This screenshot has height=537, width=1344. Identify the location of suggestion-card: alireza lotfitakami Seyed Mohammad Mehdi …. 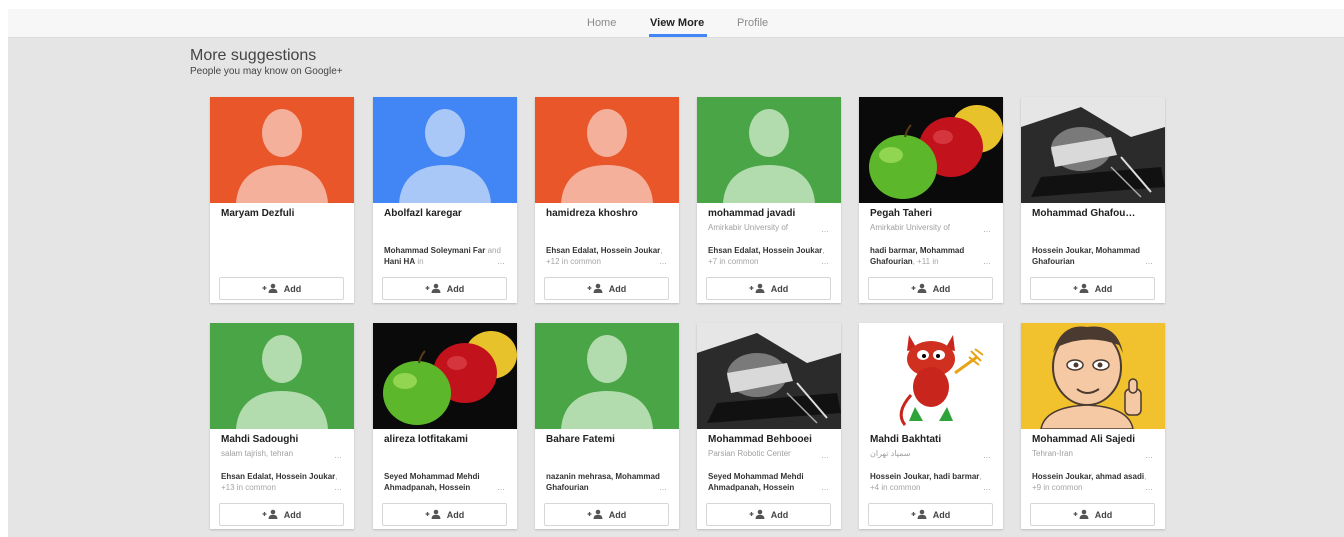
(445, 426).